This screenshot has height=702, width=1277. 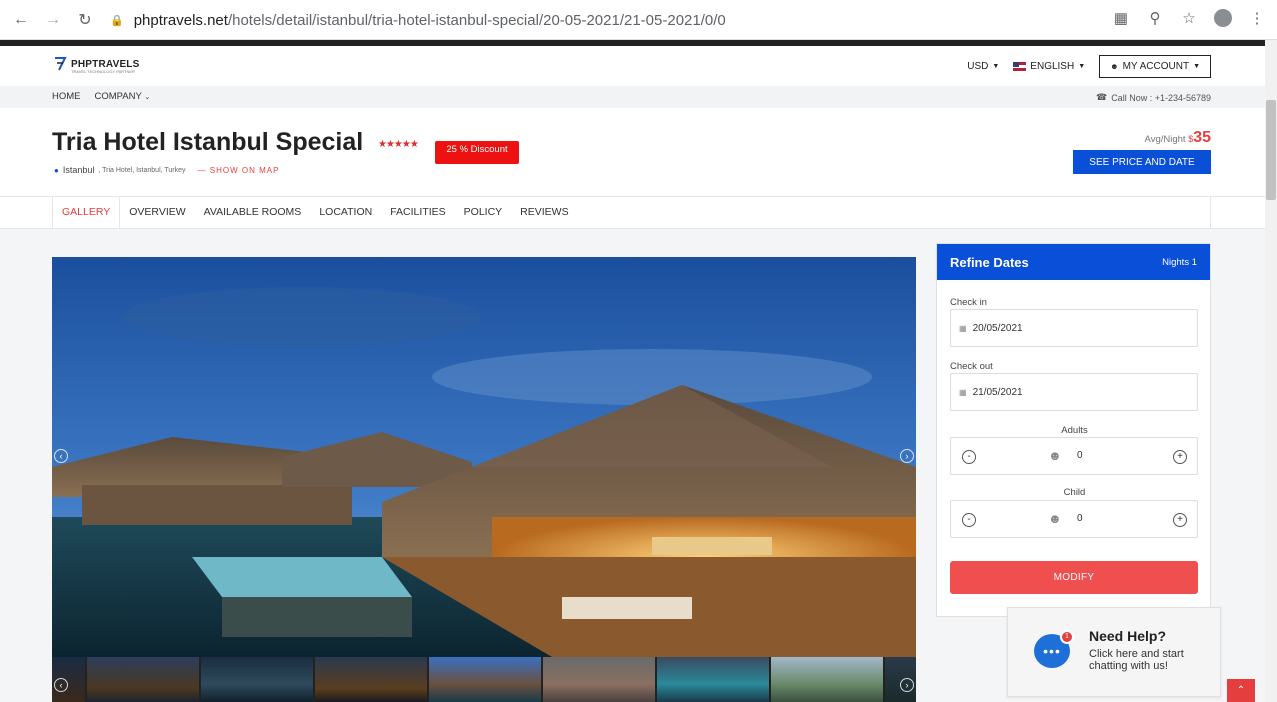 What do you see at coordinates (1161, 97) in the screenshot?
I see `call-now-text: Call Now : +1-234-56789` at bounding box center [1161, 97].